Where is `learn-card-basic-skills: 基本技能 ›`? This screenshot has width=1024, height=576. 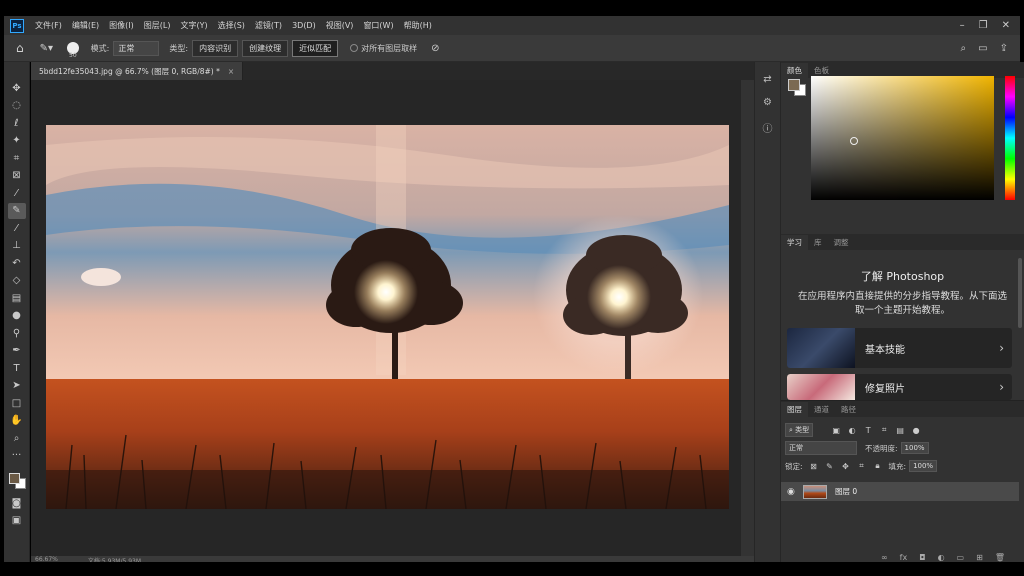
learn-card-basic-skills: 基本技能 › is located at coordinates (899, 348).